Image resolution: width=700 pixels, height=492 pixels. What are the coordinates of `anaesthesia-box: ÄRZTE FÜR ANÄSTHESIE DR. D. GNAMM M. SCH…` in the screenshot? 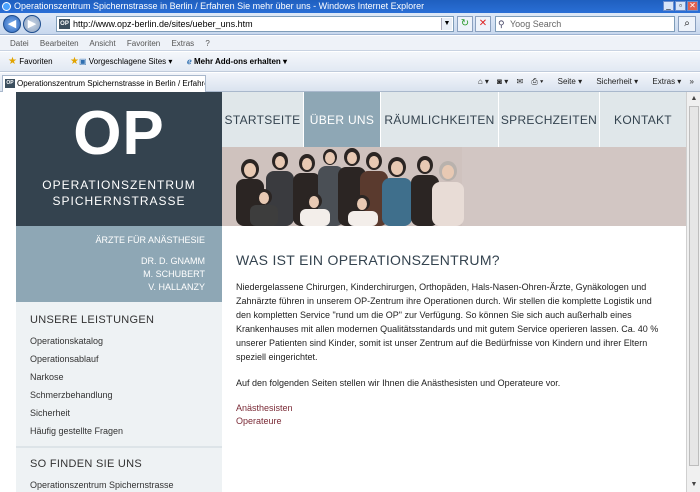 It's located at (119, 264).